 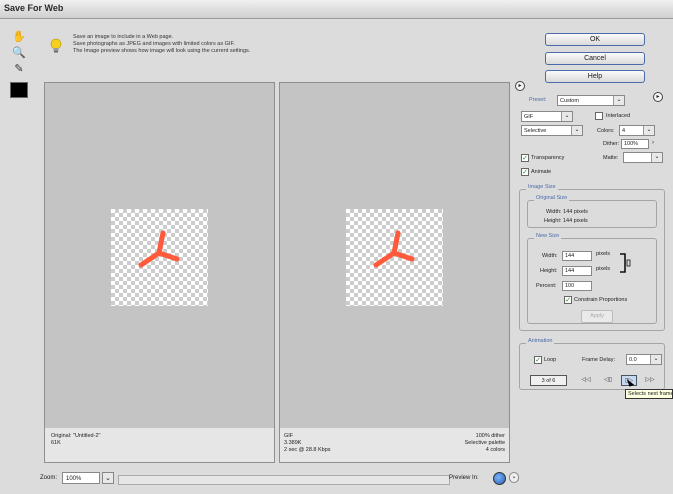 I want to click on frame-delay-label: Frame Delay:, so click(x=599, y=360).